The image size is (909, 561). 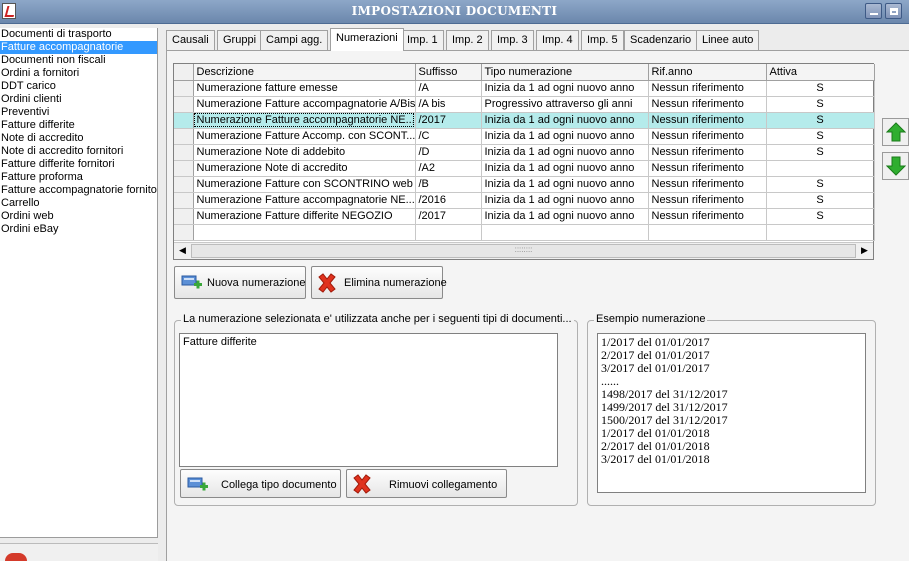 I want to click on cell-suffisso: /2016, so click(x=448, y=200).